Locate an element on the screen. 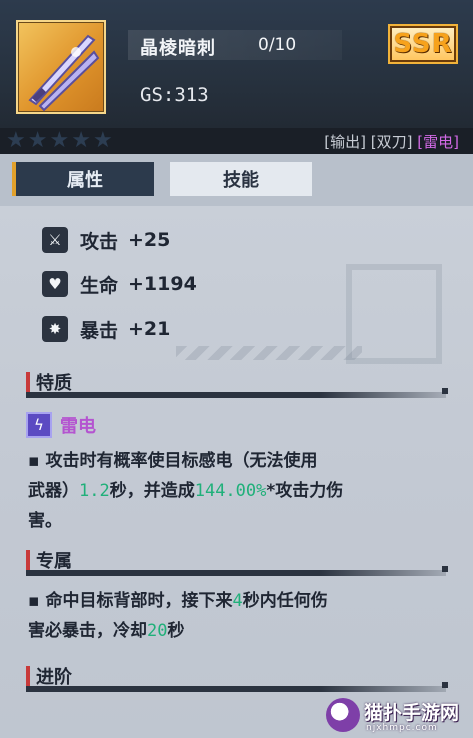  section-advance: 进阶 is located at coordinates (236, 676).